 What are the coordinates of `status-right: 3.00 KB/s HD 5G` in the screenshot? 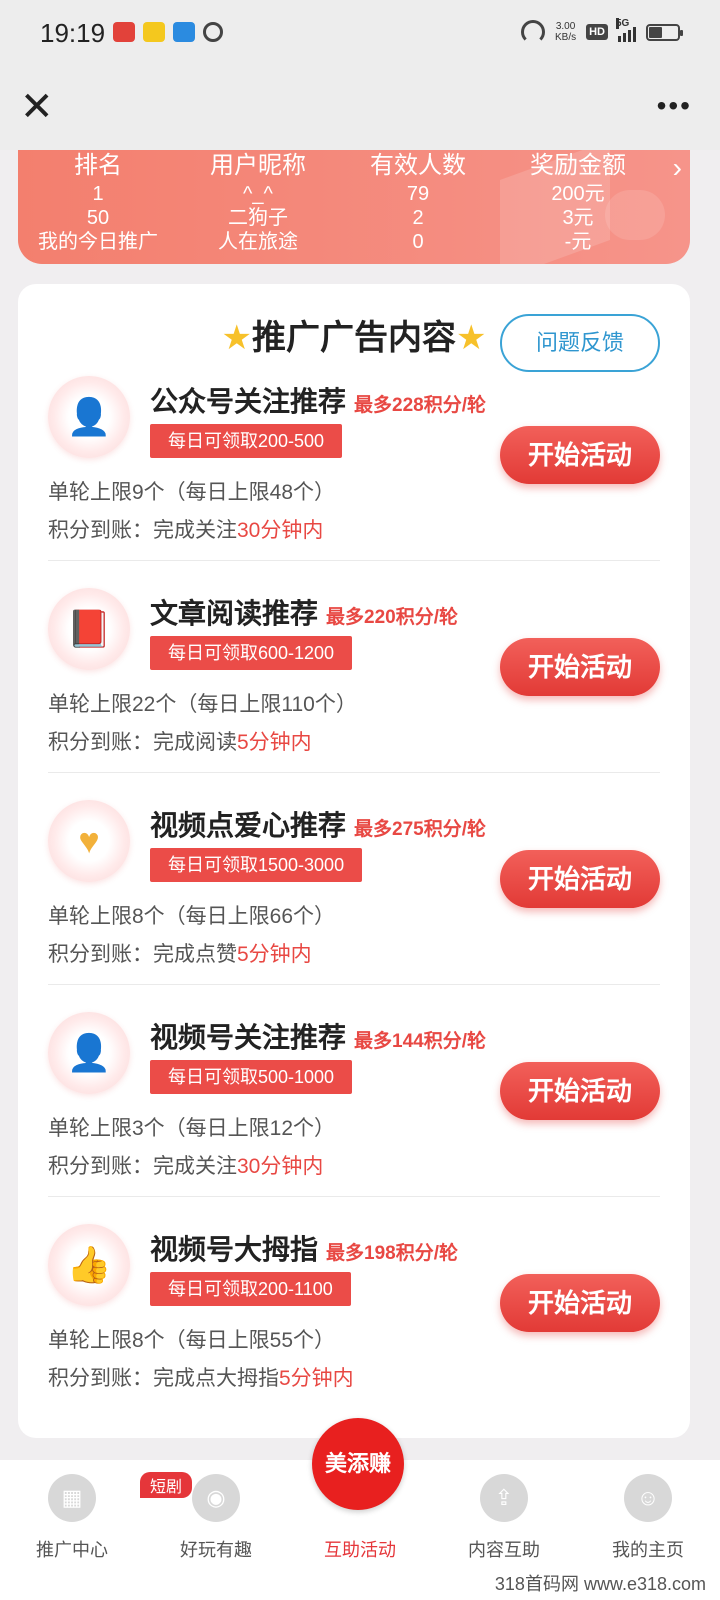 It's located at (601, 31).